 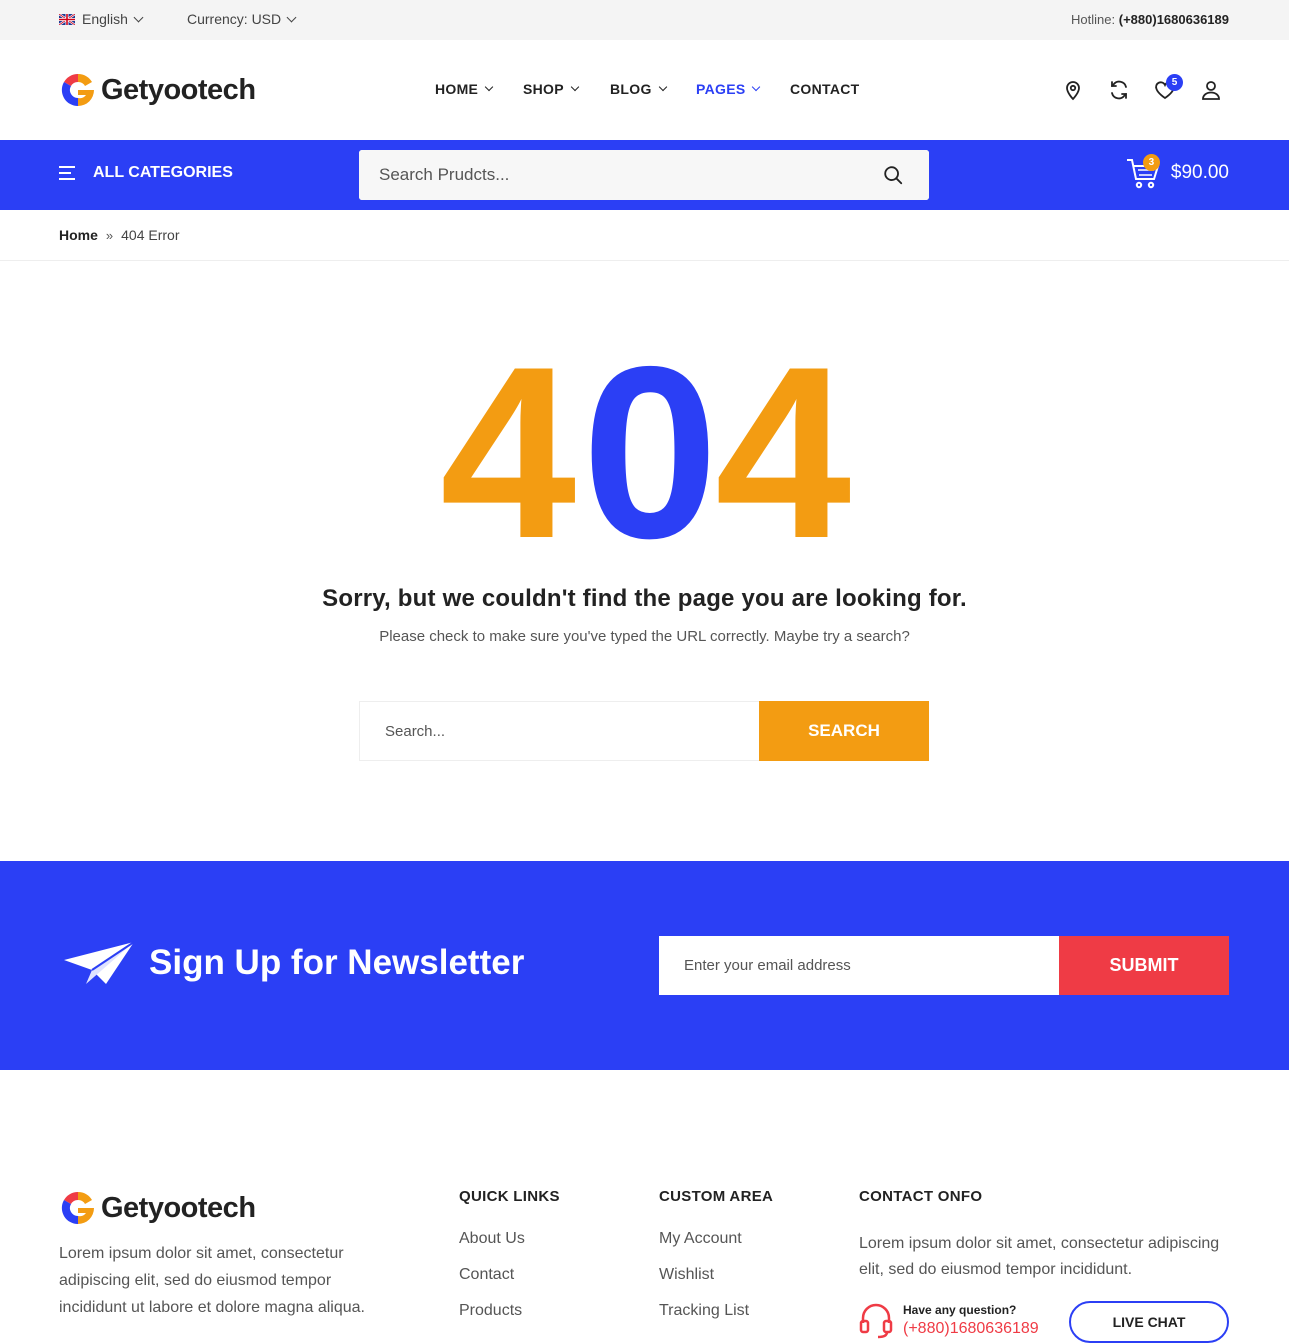 What do you see at coordinates (509, 1247) in the screenshot?
I see `footer-link-about: About Us` at bounding box center [509, 1247].